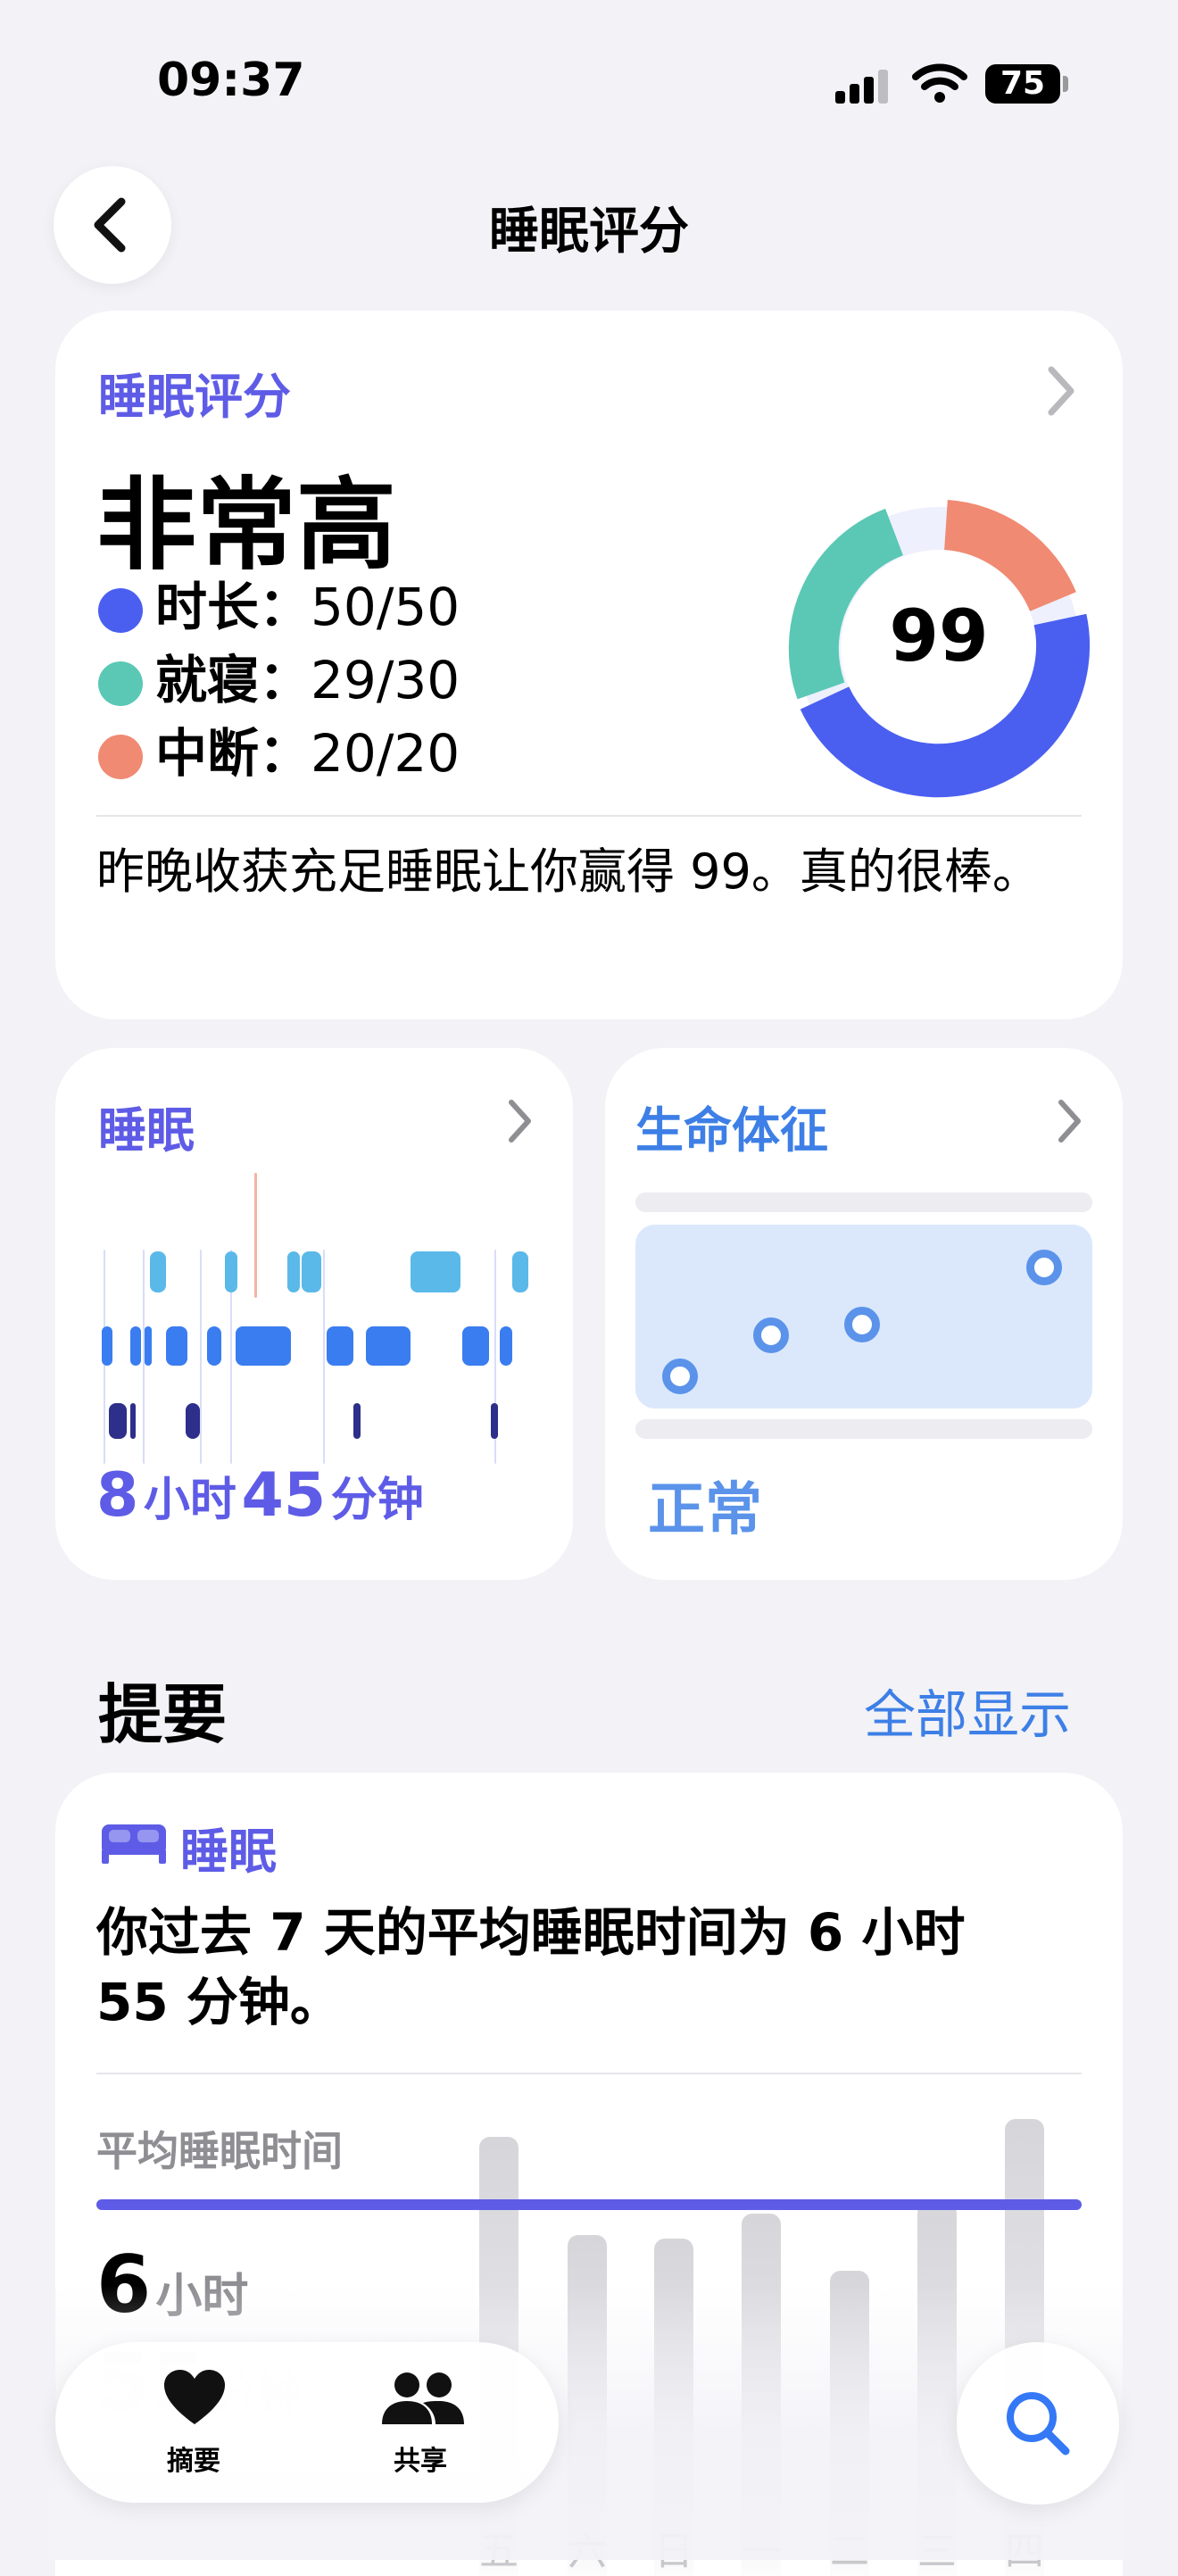  Describe the element at coordinates (589, 232) in the screenshot. I see `page-title: 睡眠评分` at that location.